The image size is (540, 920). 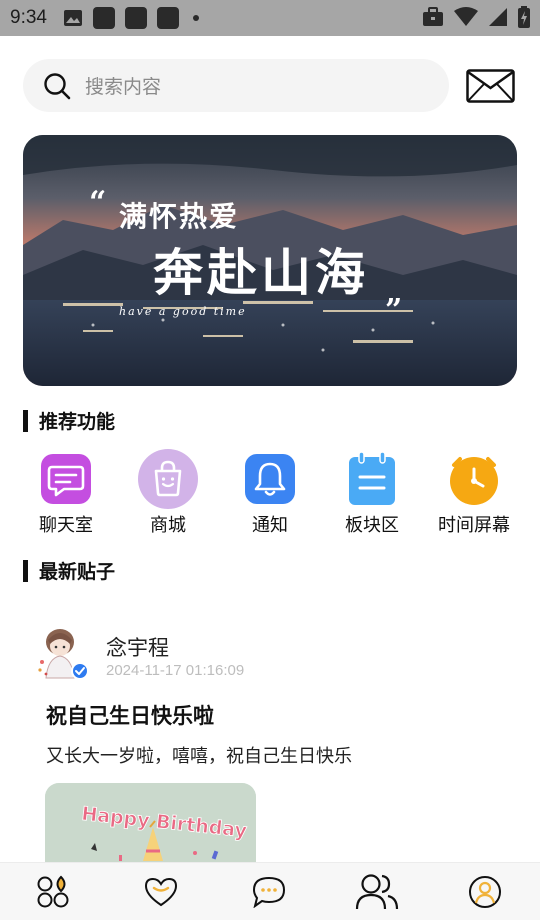 What do you see at coordinates (270, 479) in the screenshot?
I see `bell-icon` at bounding box center [270, 479].